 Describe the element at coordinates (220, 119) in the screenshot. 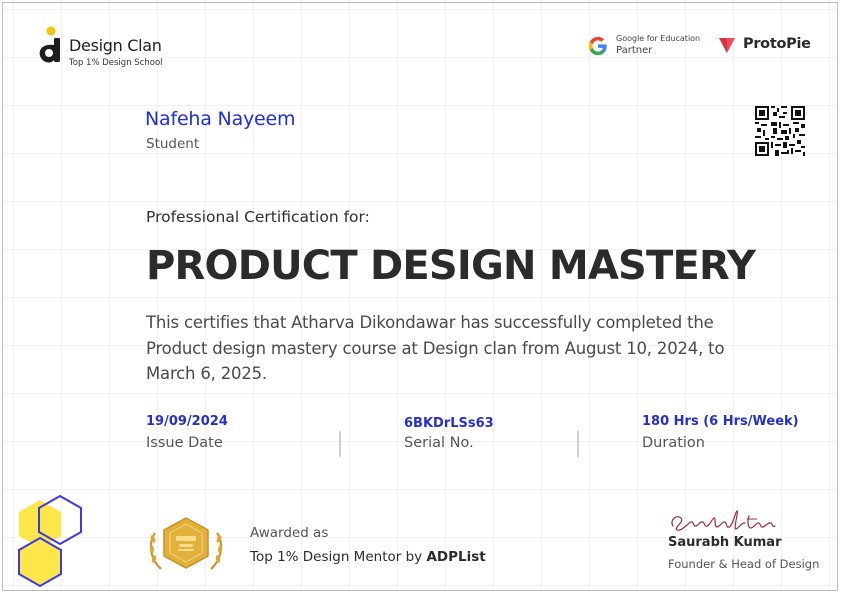

I see `recipient-name: Nafeha Nayeem` at that location.